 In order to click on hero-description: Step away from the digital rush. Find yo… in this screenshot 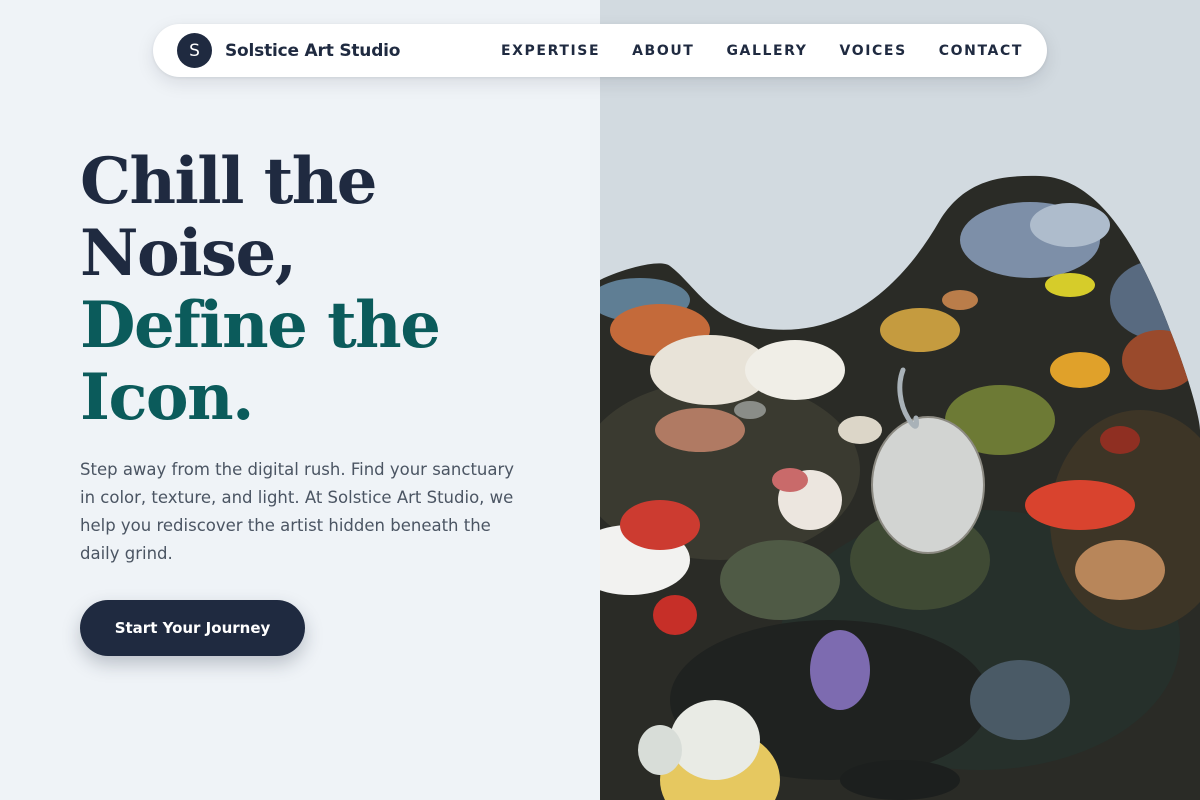, I will do `click(297, 511)`.